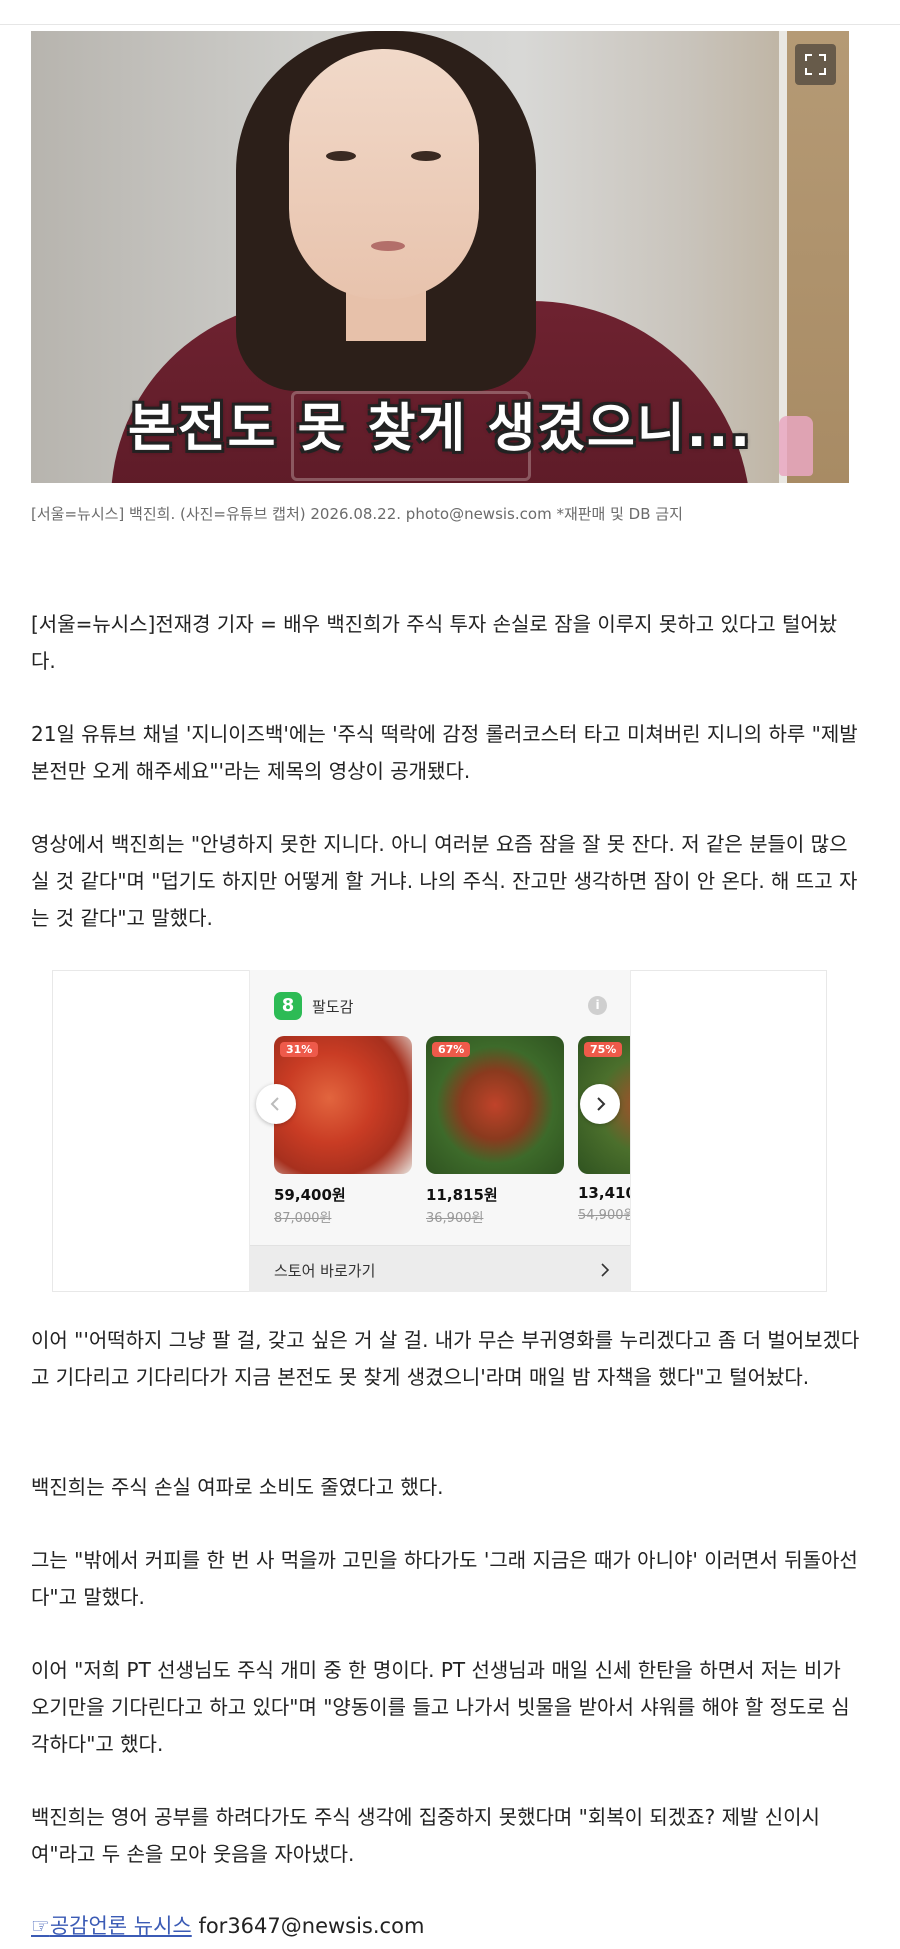 The width and height of the screenshot is (900, 1949). What do you see at coordinates (343, 1131) in the screenshot?
I see `product-card: 31% 59,400원 87,000원` at bounding box center [343, 1131].